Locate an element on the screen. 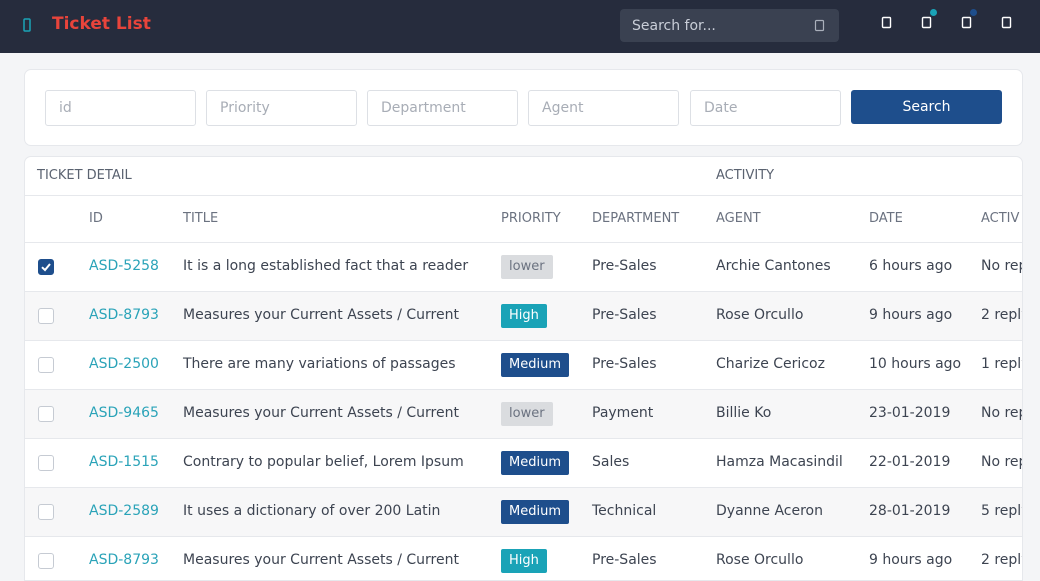  filter-panel: Search is located at coordinates (523, 107).